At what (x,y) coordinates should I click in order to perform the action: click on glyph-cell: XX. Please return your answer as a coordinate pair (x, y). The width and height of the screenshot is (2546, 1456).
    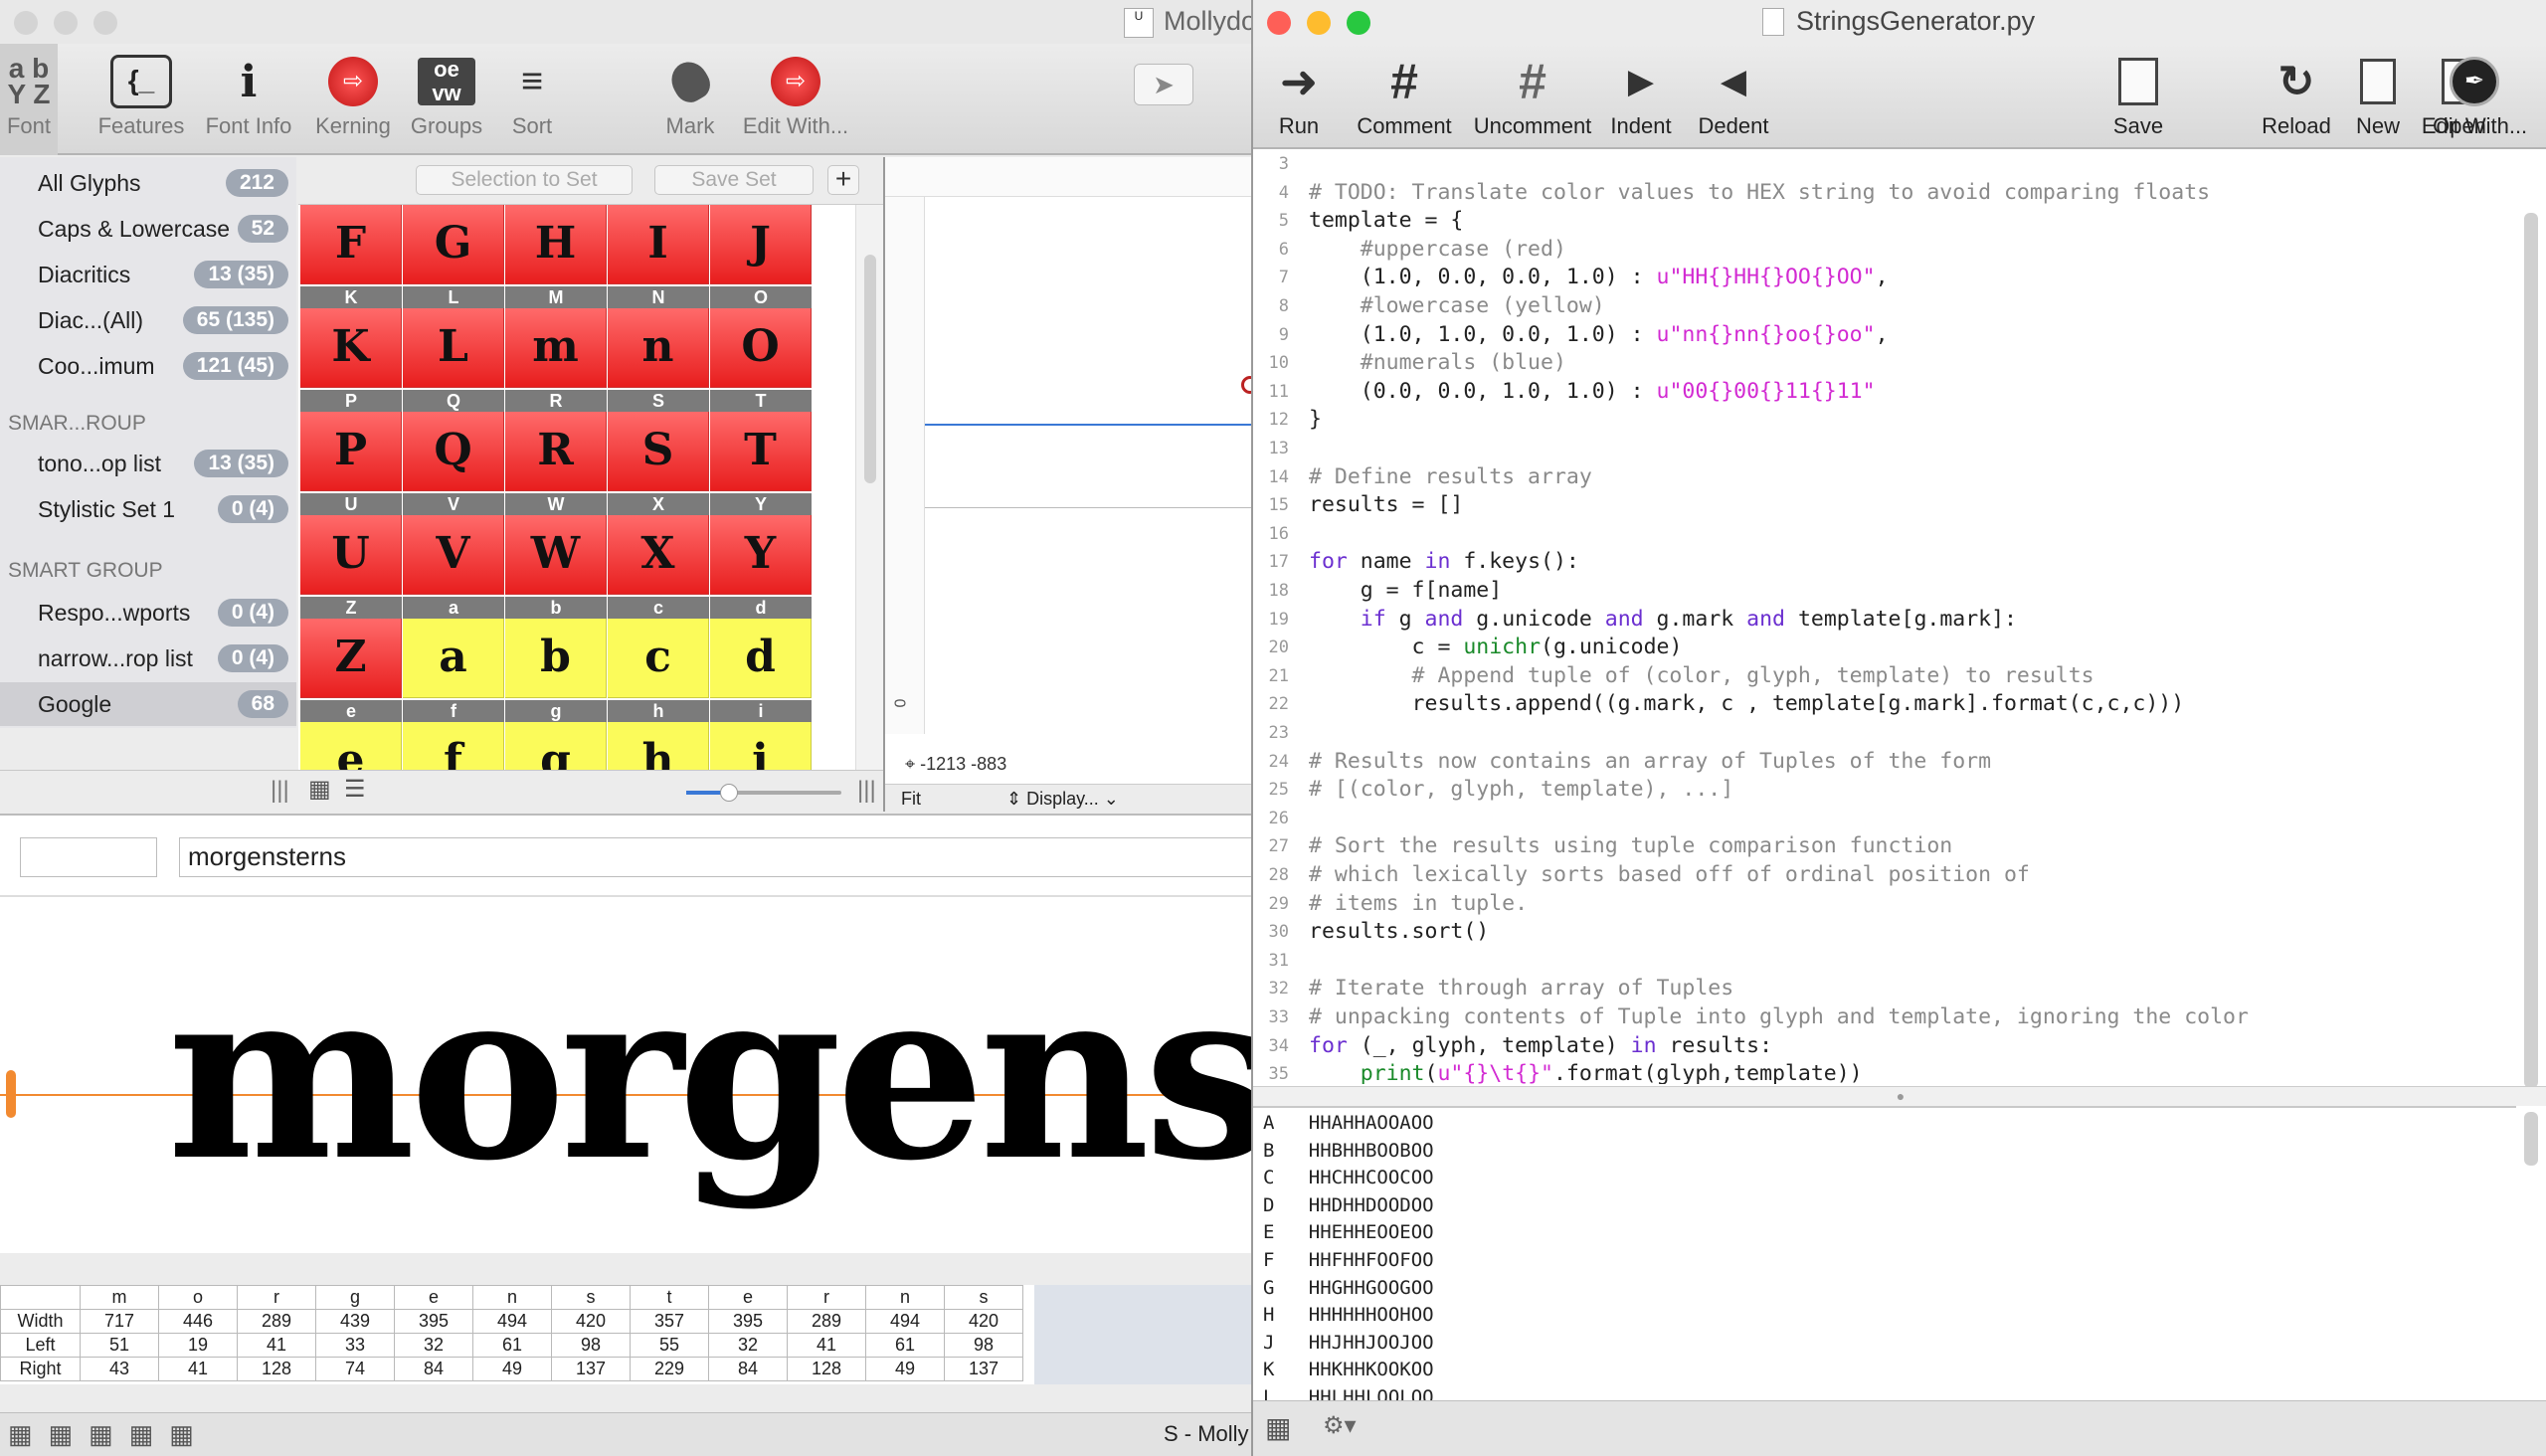
    Looking at the image, I should click on (658, 544).